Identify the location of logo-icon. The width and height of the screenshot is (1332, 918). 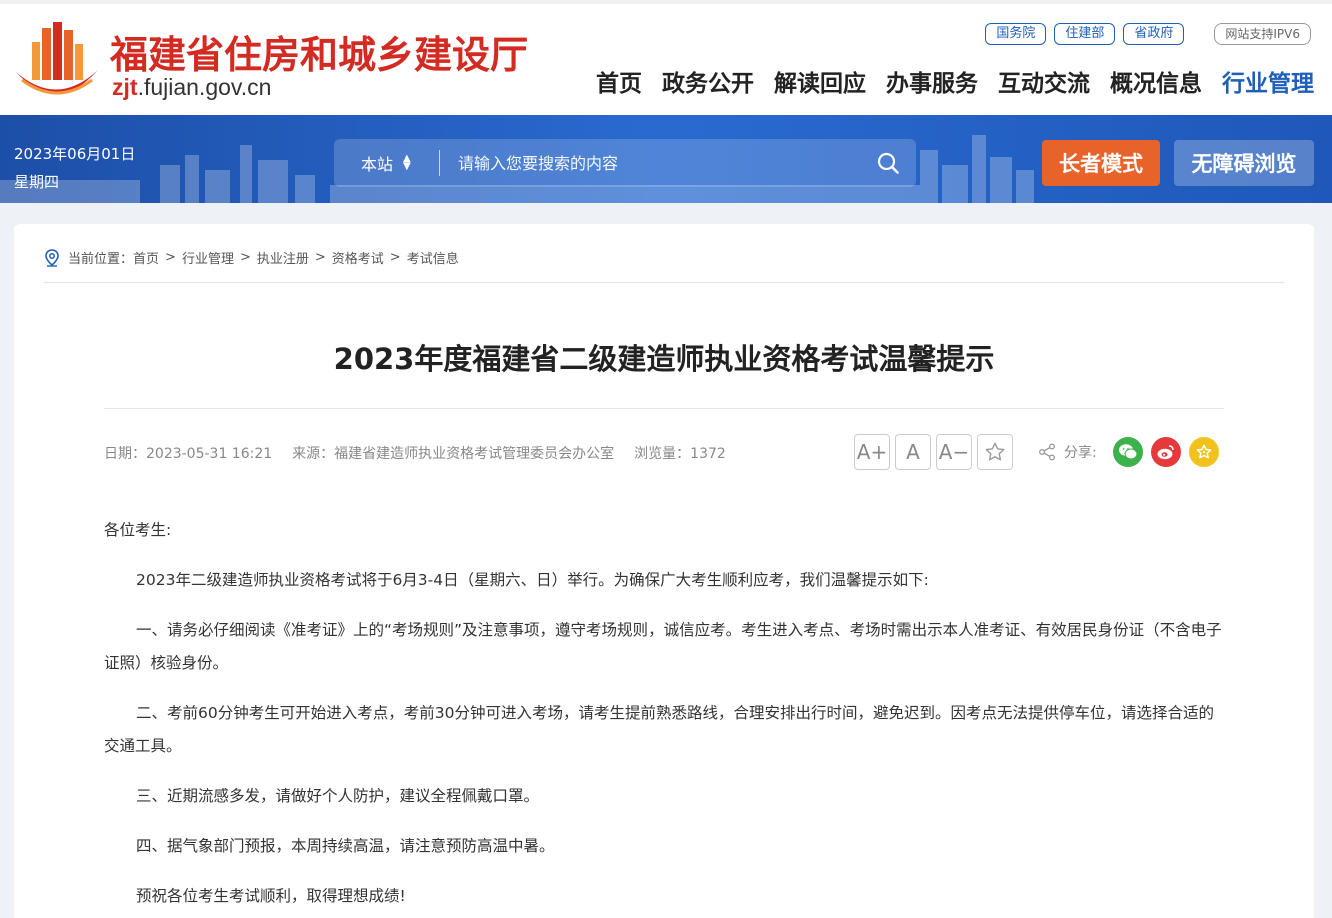
(57, 61).